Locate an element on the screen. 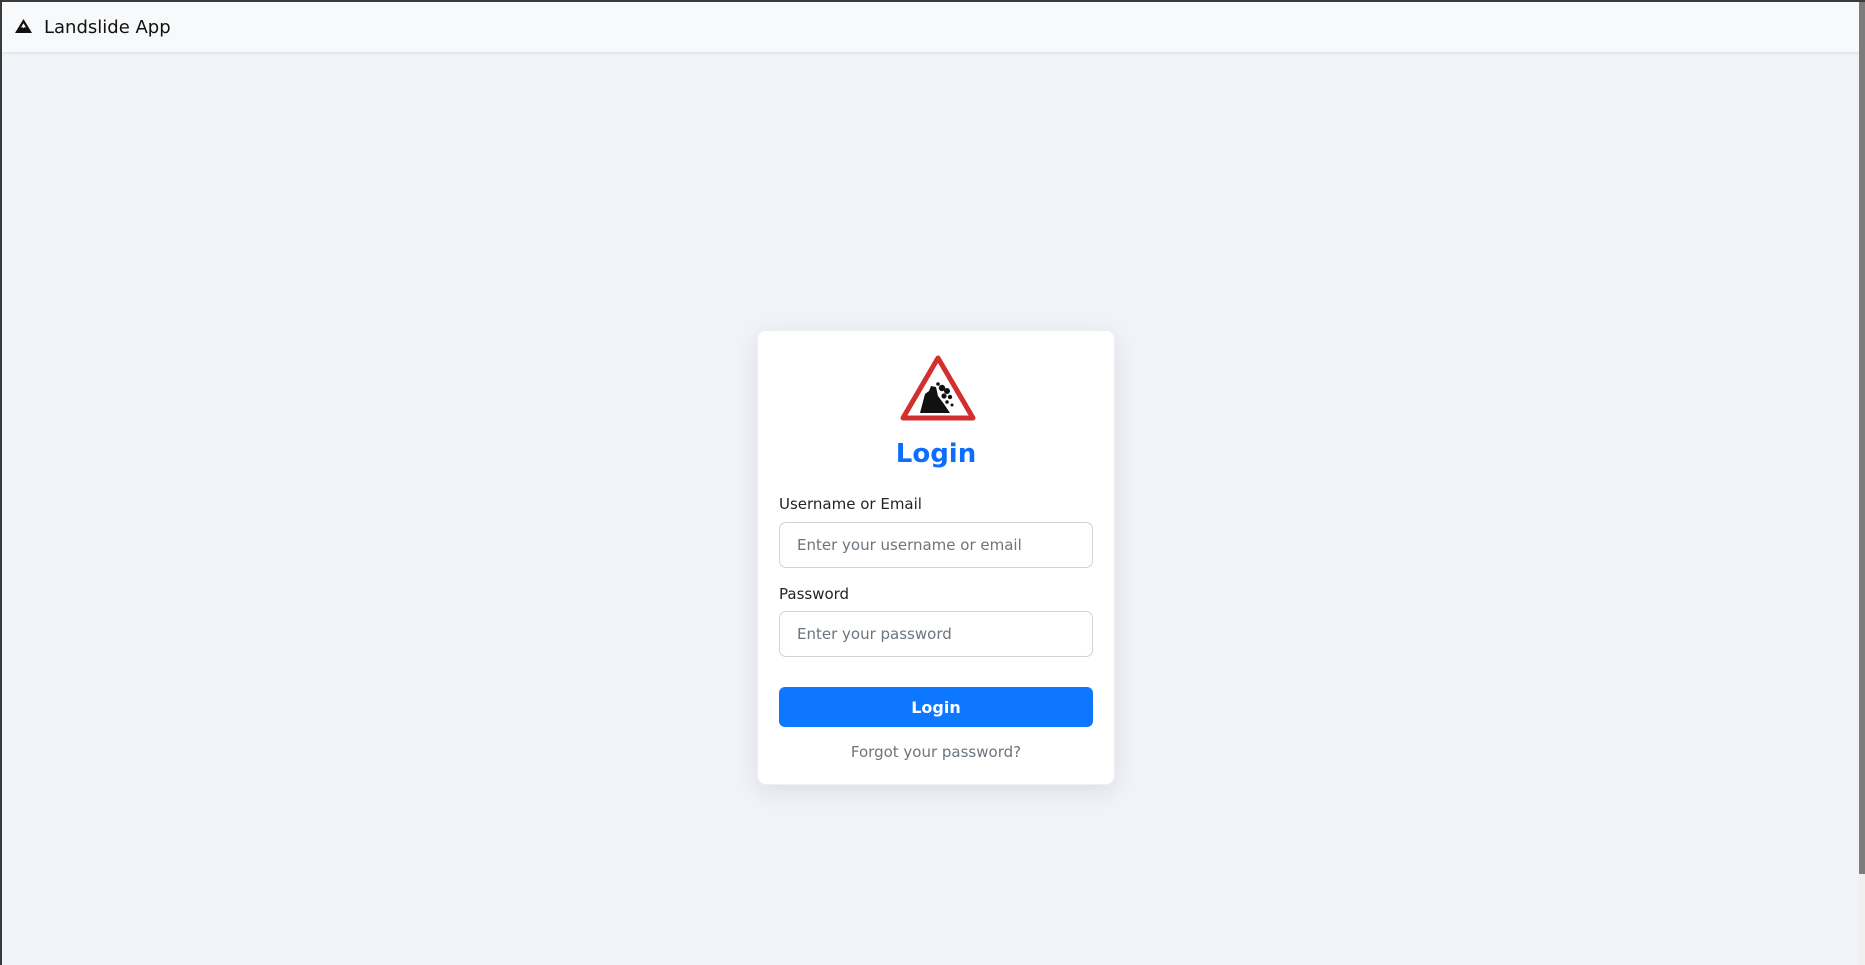  password-label: Password is located at coordinates (814, 594).